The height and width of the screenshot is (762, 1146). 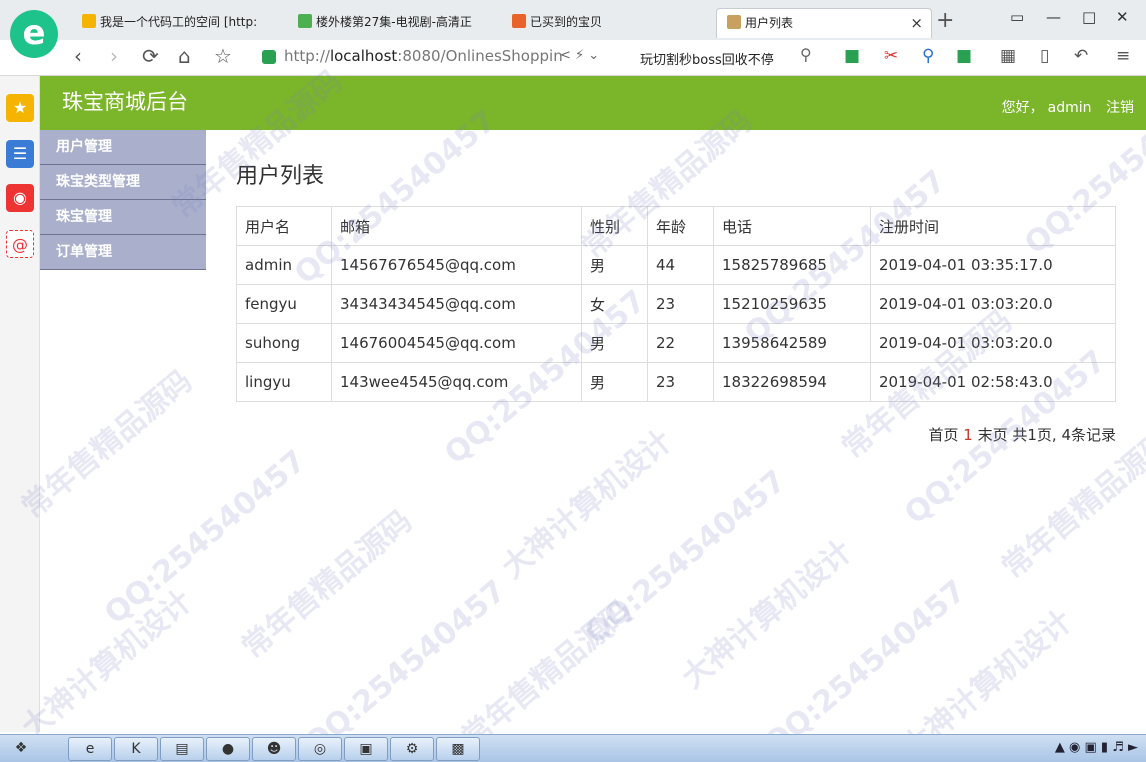 I want to click on menu-item-user-management: 用户管理, so click(x=123, y=147).